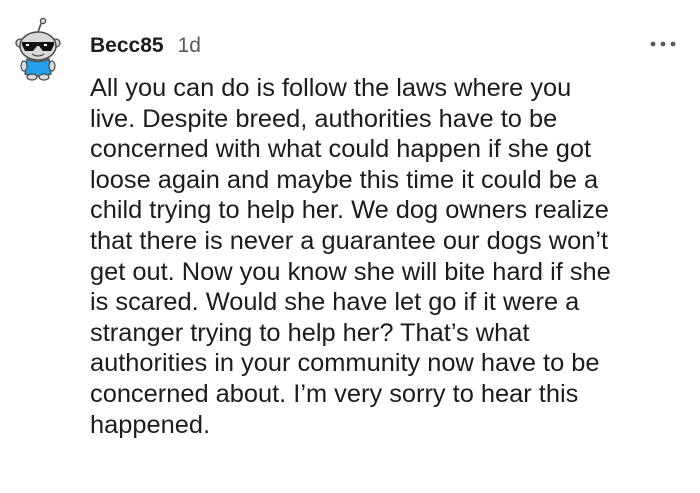 The height and width of the screenshot is (493, 700). What do you see at coordinates (150, 424) in the screenshot?
I see `comment-body-line: happened.` at bounding box center [150, 424].